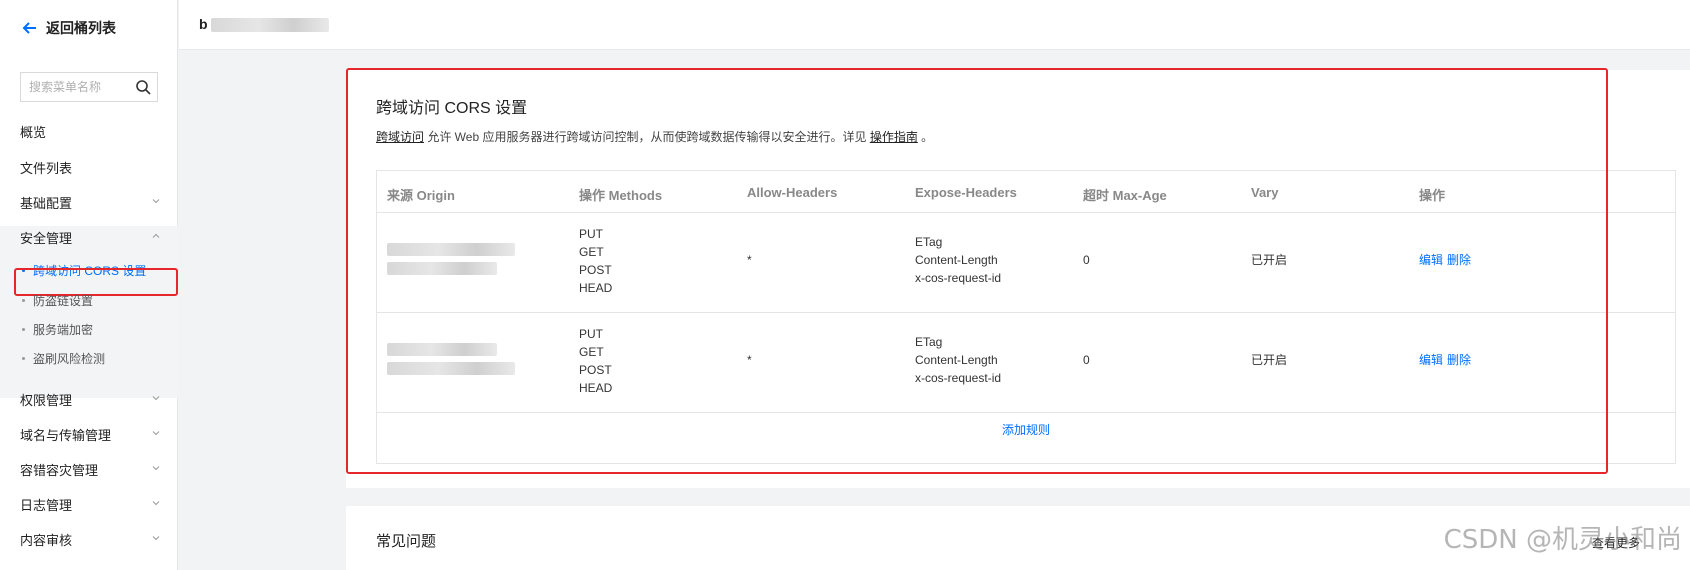 The image size is (1690, 570). I want to click on col-actions: 操作, so click(1432, 195).